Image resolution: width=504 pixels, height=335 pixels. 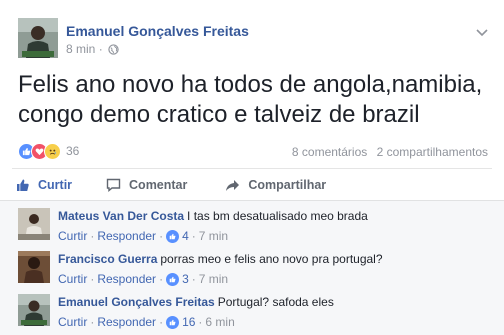 I want to click on thumbs-up-icon, so click(x=23, y=185).